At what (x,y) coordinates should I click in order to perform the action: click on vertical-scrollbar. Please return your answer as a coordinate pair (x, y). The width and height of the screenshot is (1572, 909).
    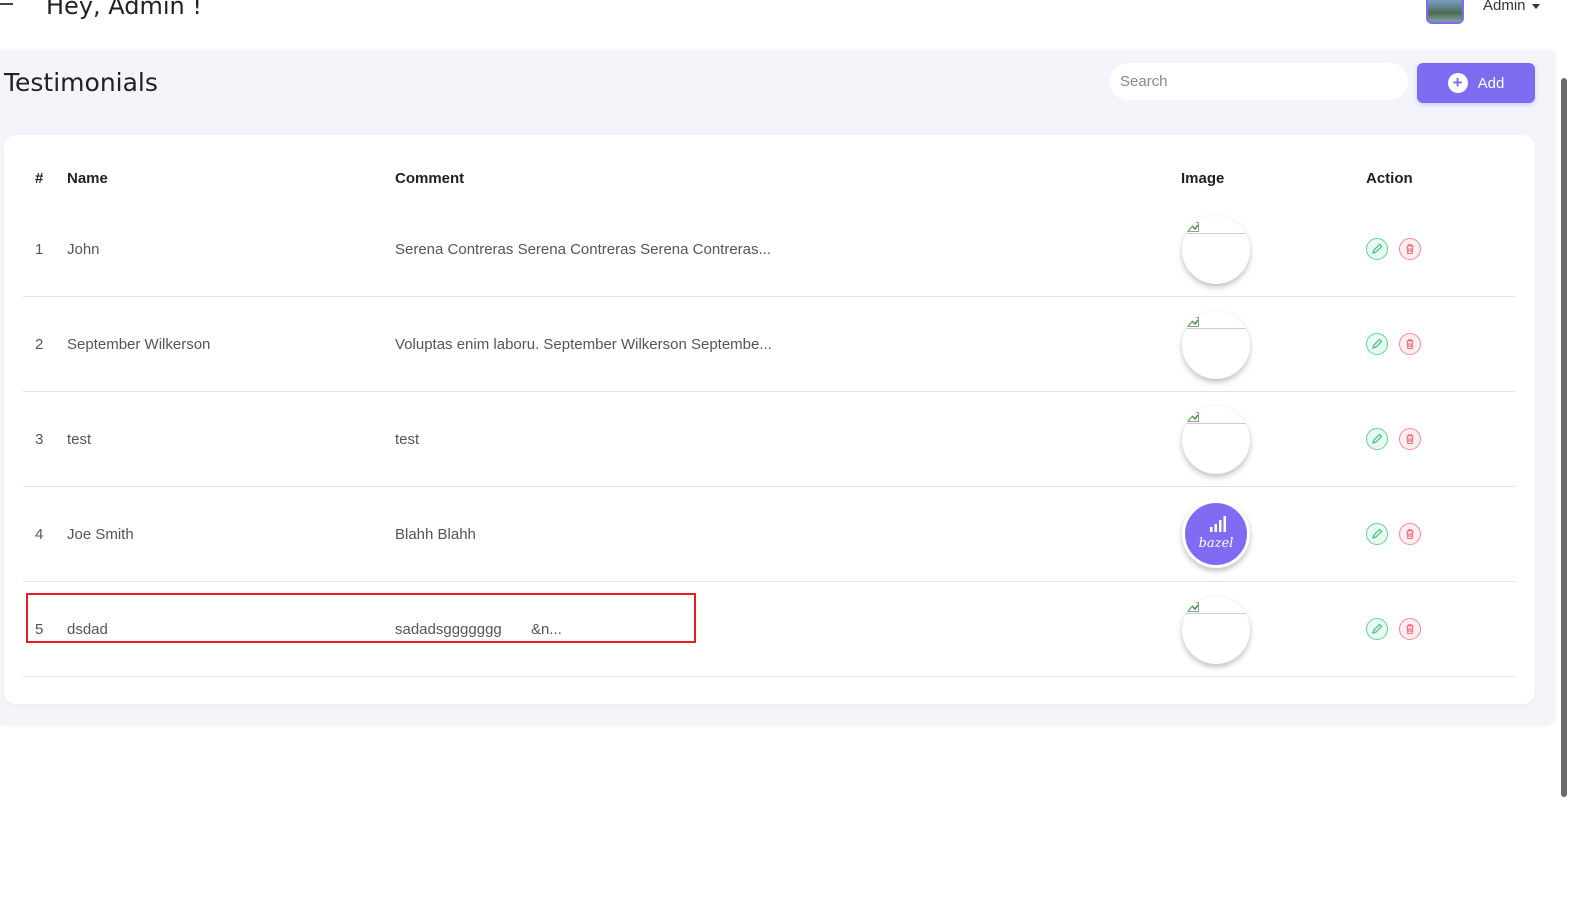
    Looking at the image, I should click on (1564, 437).